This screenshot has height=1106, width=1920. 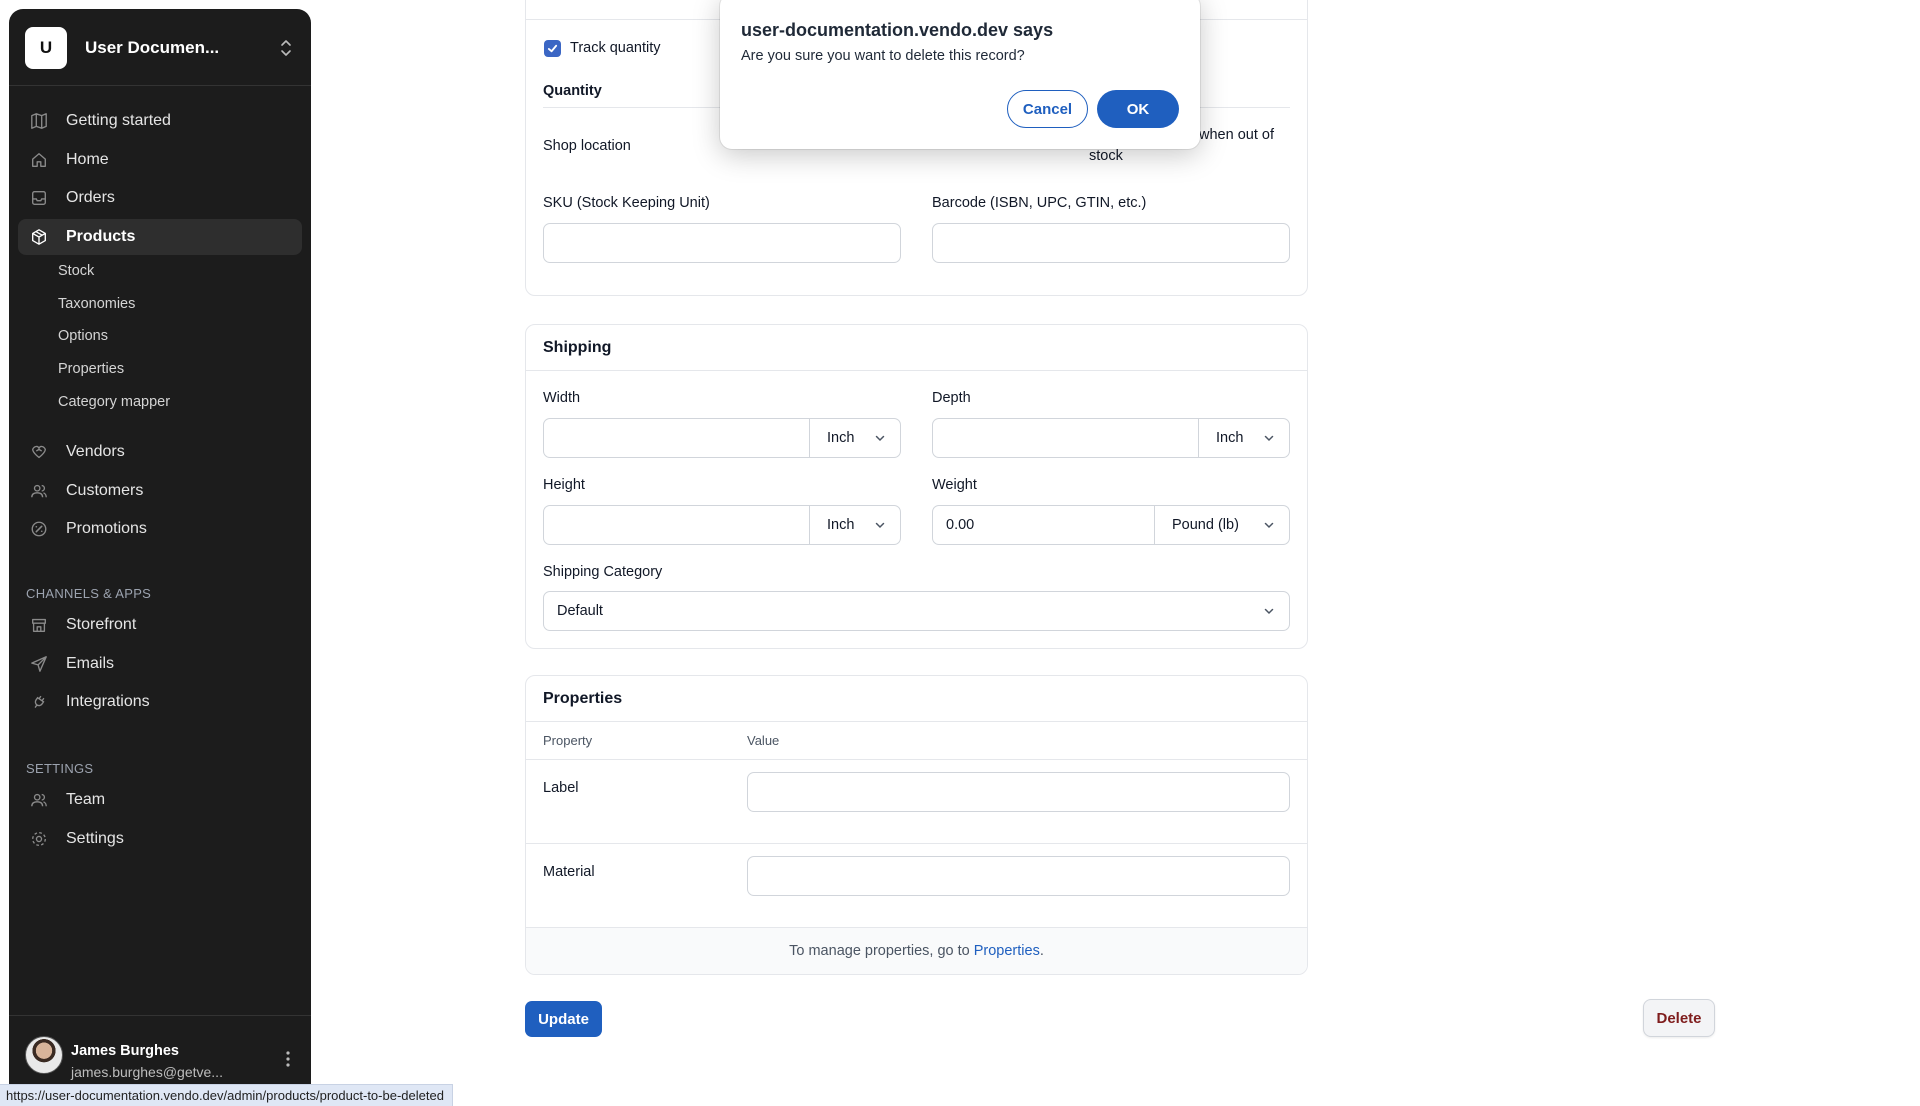 What do you see at coordinates (916, 611) in the screenshot?
I see `shipping-category-select: Default` at bounding box center [916, 611].